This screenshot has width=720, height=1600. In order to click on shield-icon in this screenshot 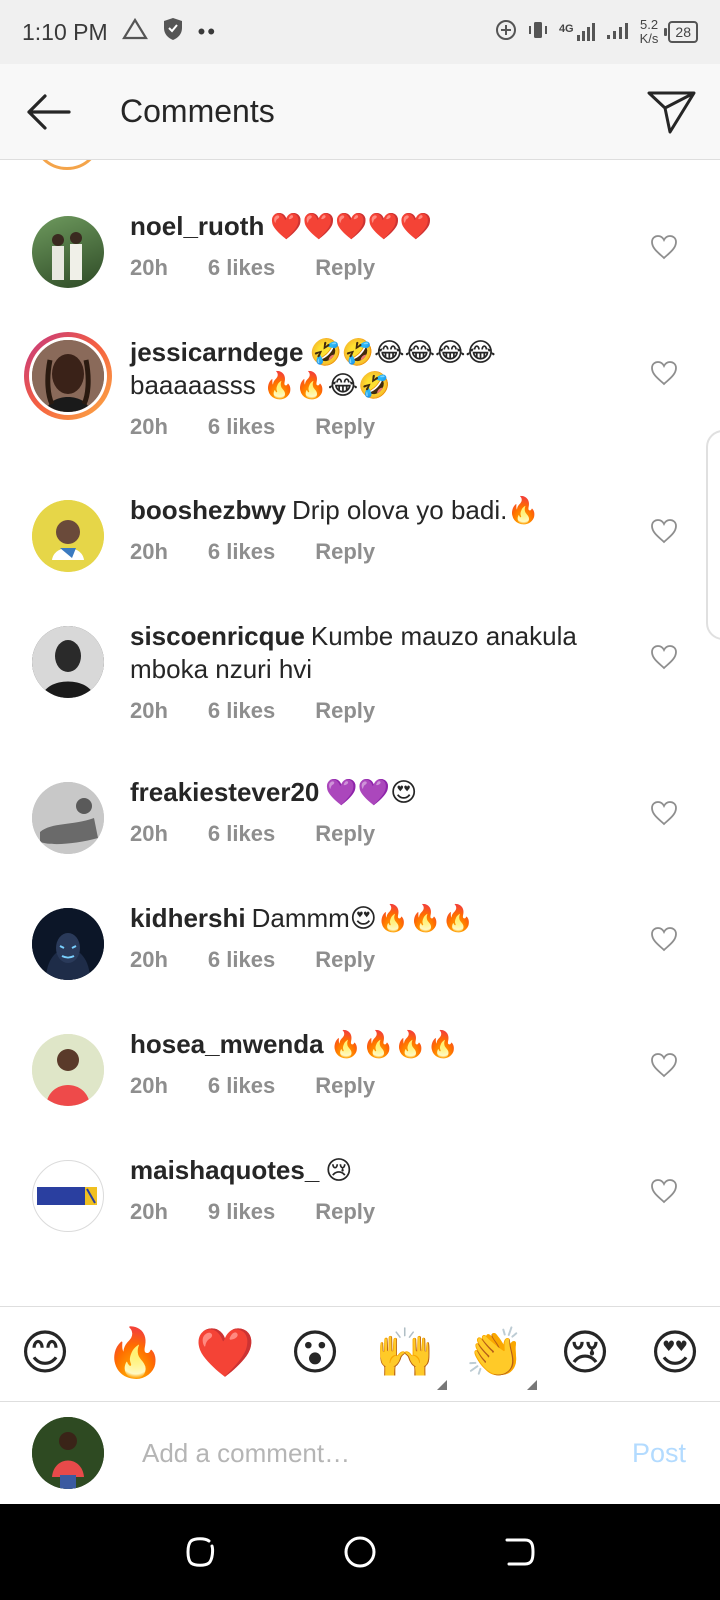, I will do `click(173, 32)`.